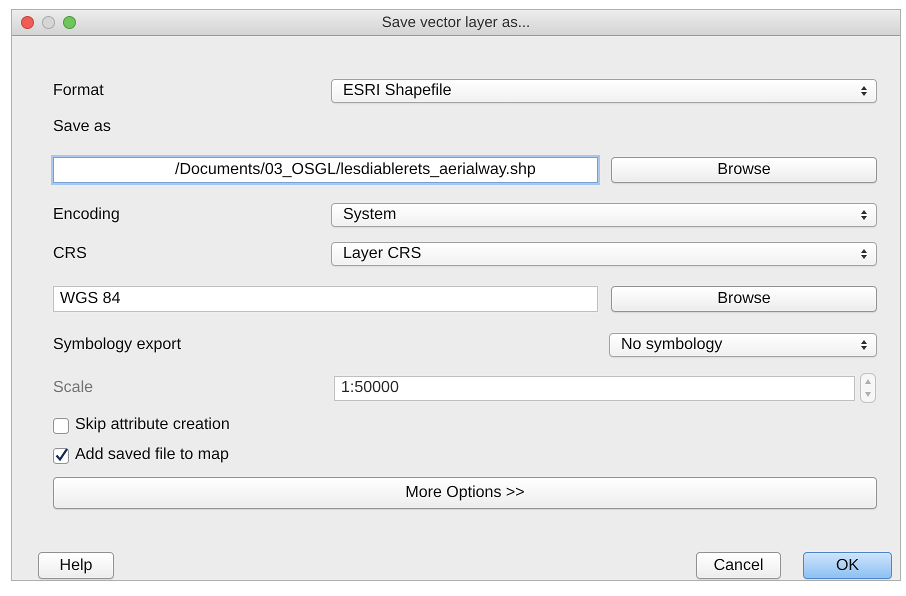 The width and height of the screenshot is (906, 596). Describe the element at coordinates (152, 455) in the screenshot. I see `checkbox-label: Add saved file to map` at that location.